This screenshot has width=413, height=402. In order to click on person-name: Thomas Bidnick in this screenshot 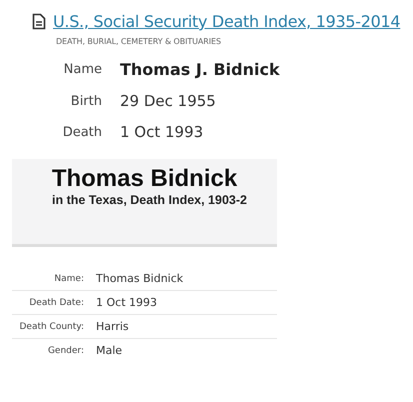, I will do `click(144, 179)`.